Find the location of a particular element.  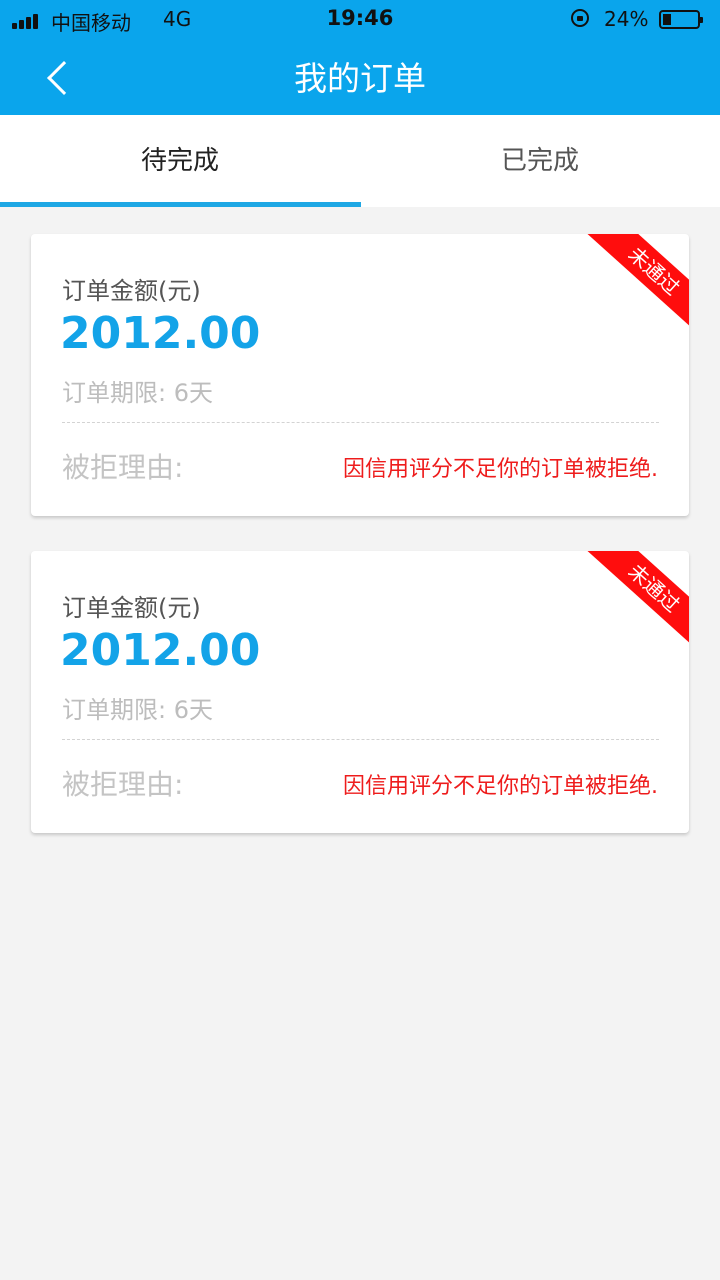

status-bar: 中国移动 4G 19:46 24% is located at coordinates (360, 20).